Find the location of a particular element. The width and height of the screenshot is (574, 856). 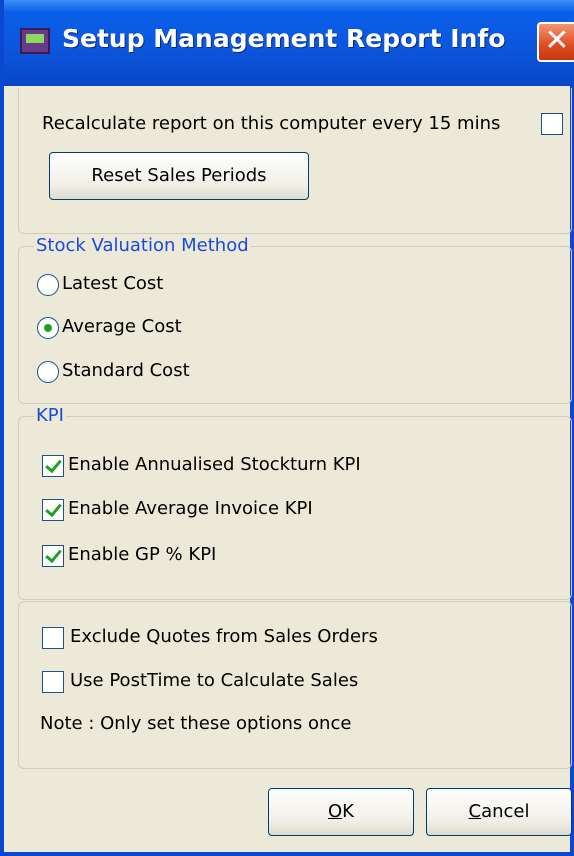

label-exclude-quotes: Exclude Quotes from Sales Orders is located at coordinates (224, 637).